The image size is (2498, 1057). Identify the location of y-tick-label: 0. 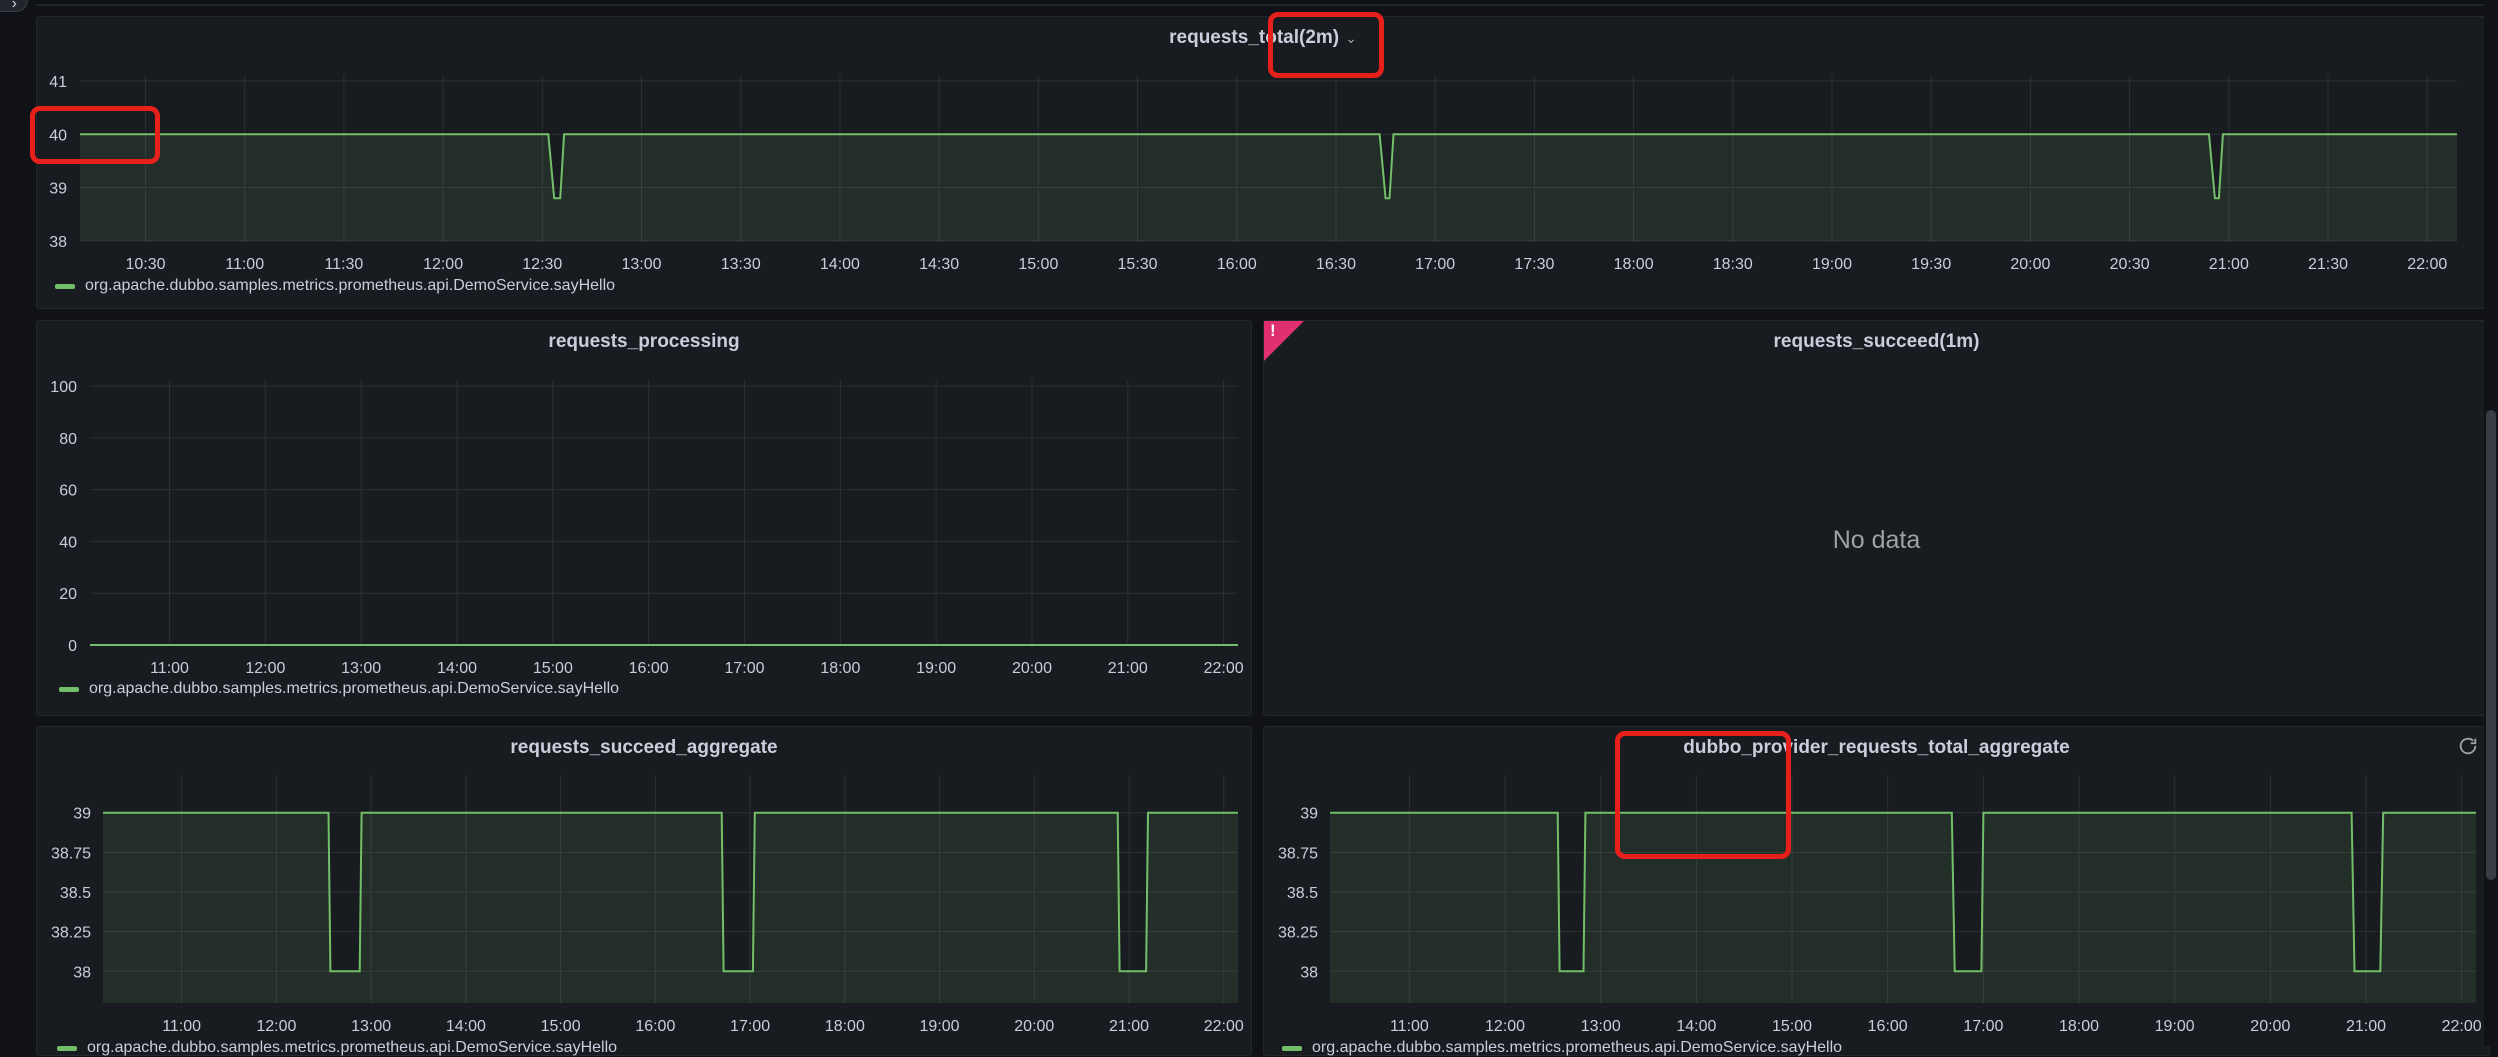
(72, 646).